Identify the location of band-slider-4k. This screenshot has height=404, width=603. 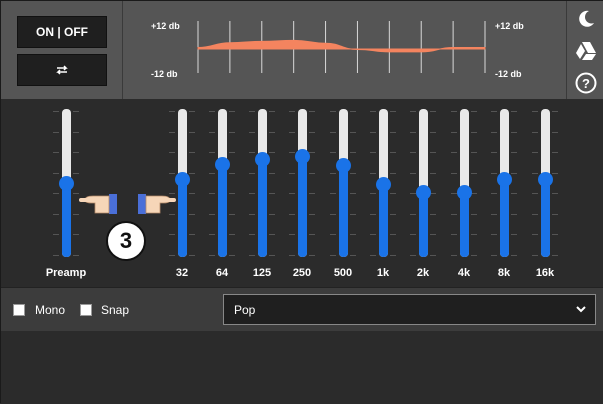
(464, 184).